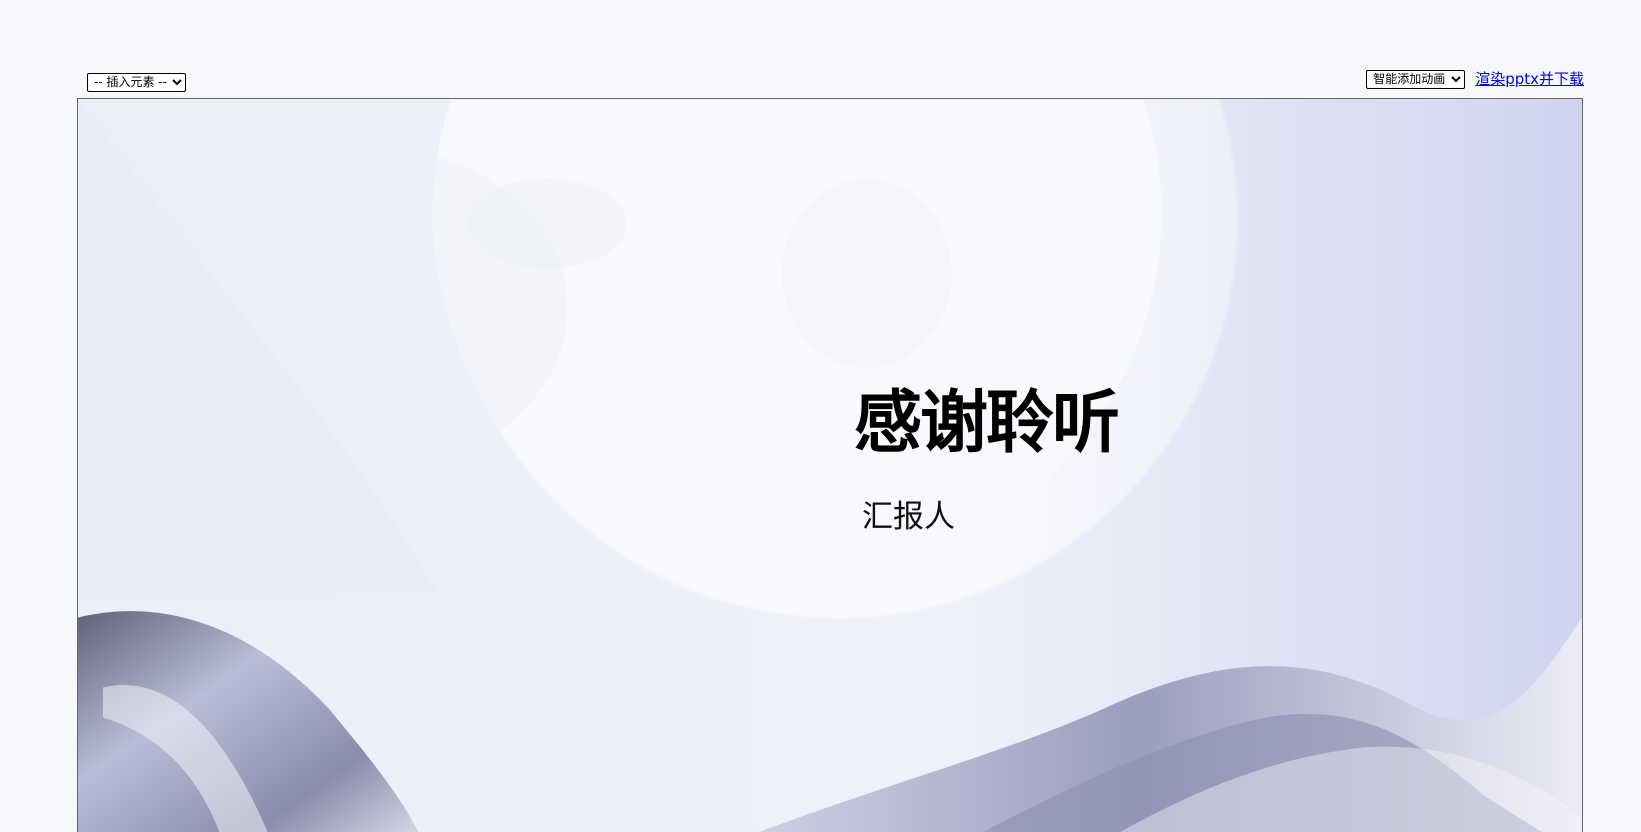 The width and height of the screenshot is (1641, 832). Describe the element at coordinates (987, 423) in the screenshot. I see `slide-title: 感谢聆听` at that location.